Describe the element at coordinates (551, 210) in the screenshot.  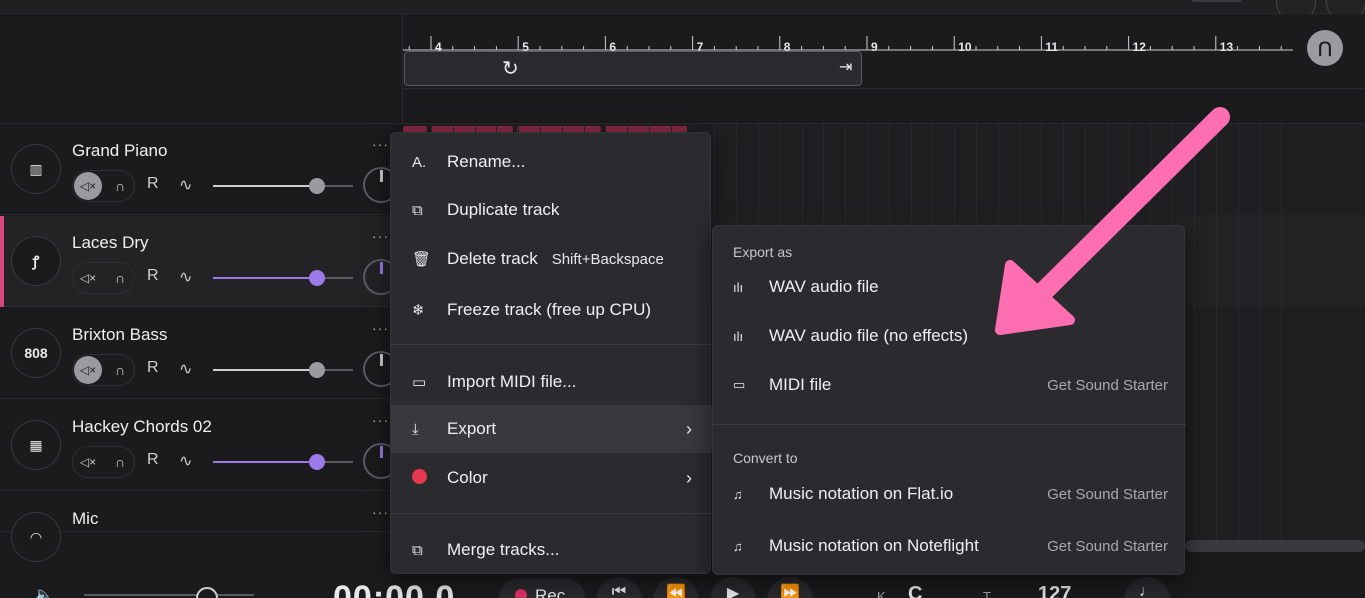
I see `menu-item-duplicate-track: ⧉ Duplicate track` at that location.